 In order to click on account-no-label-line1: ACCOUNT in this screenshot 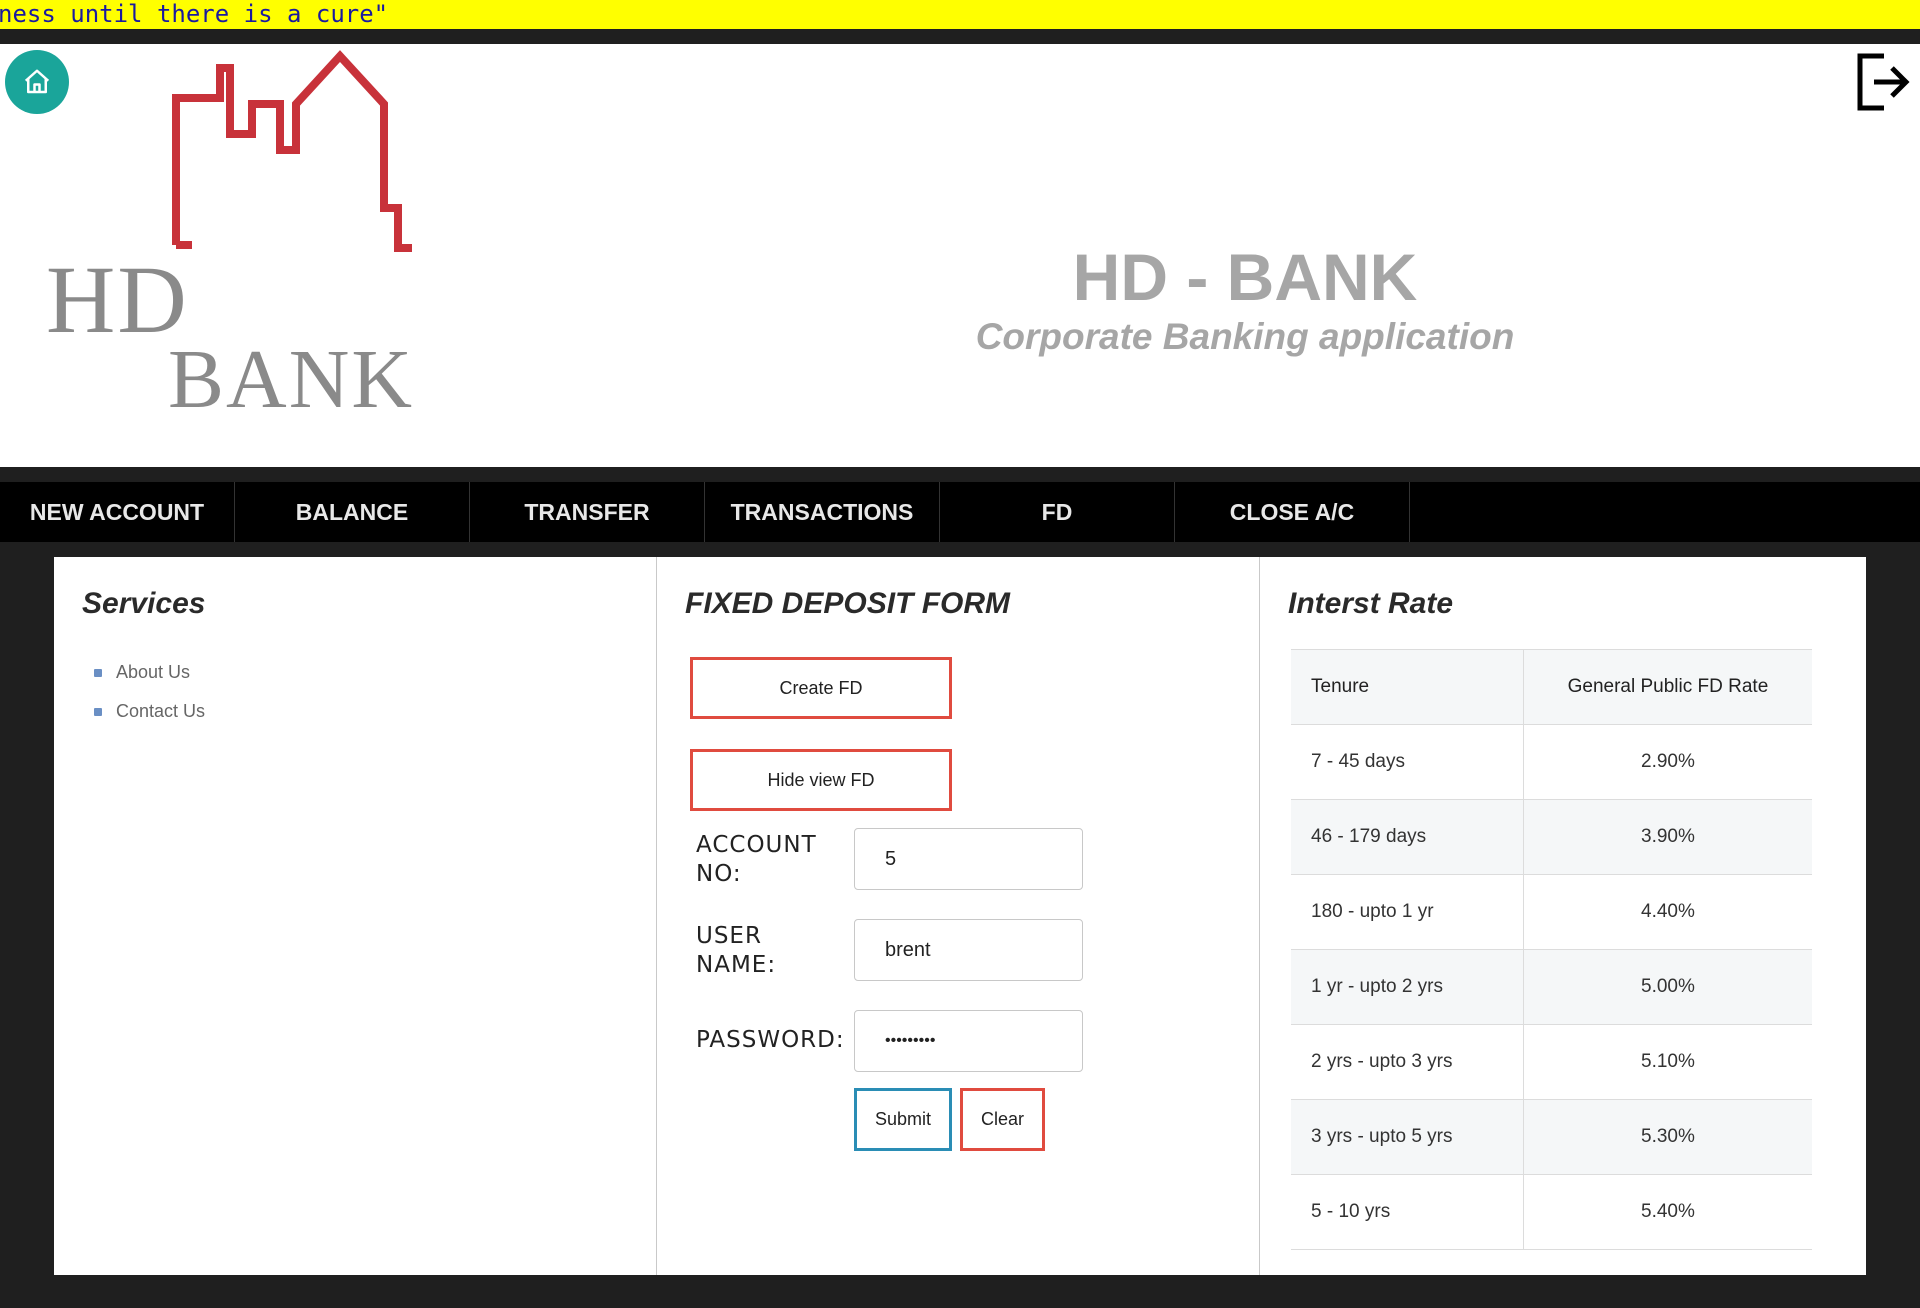, I will do `click(756, 845)`.